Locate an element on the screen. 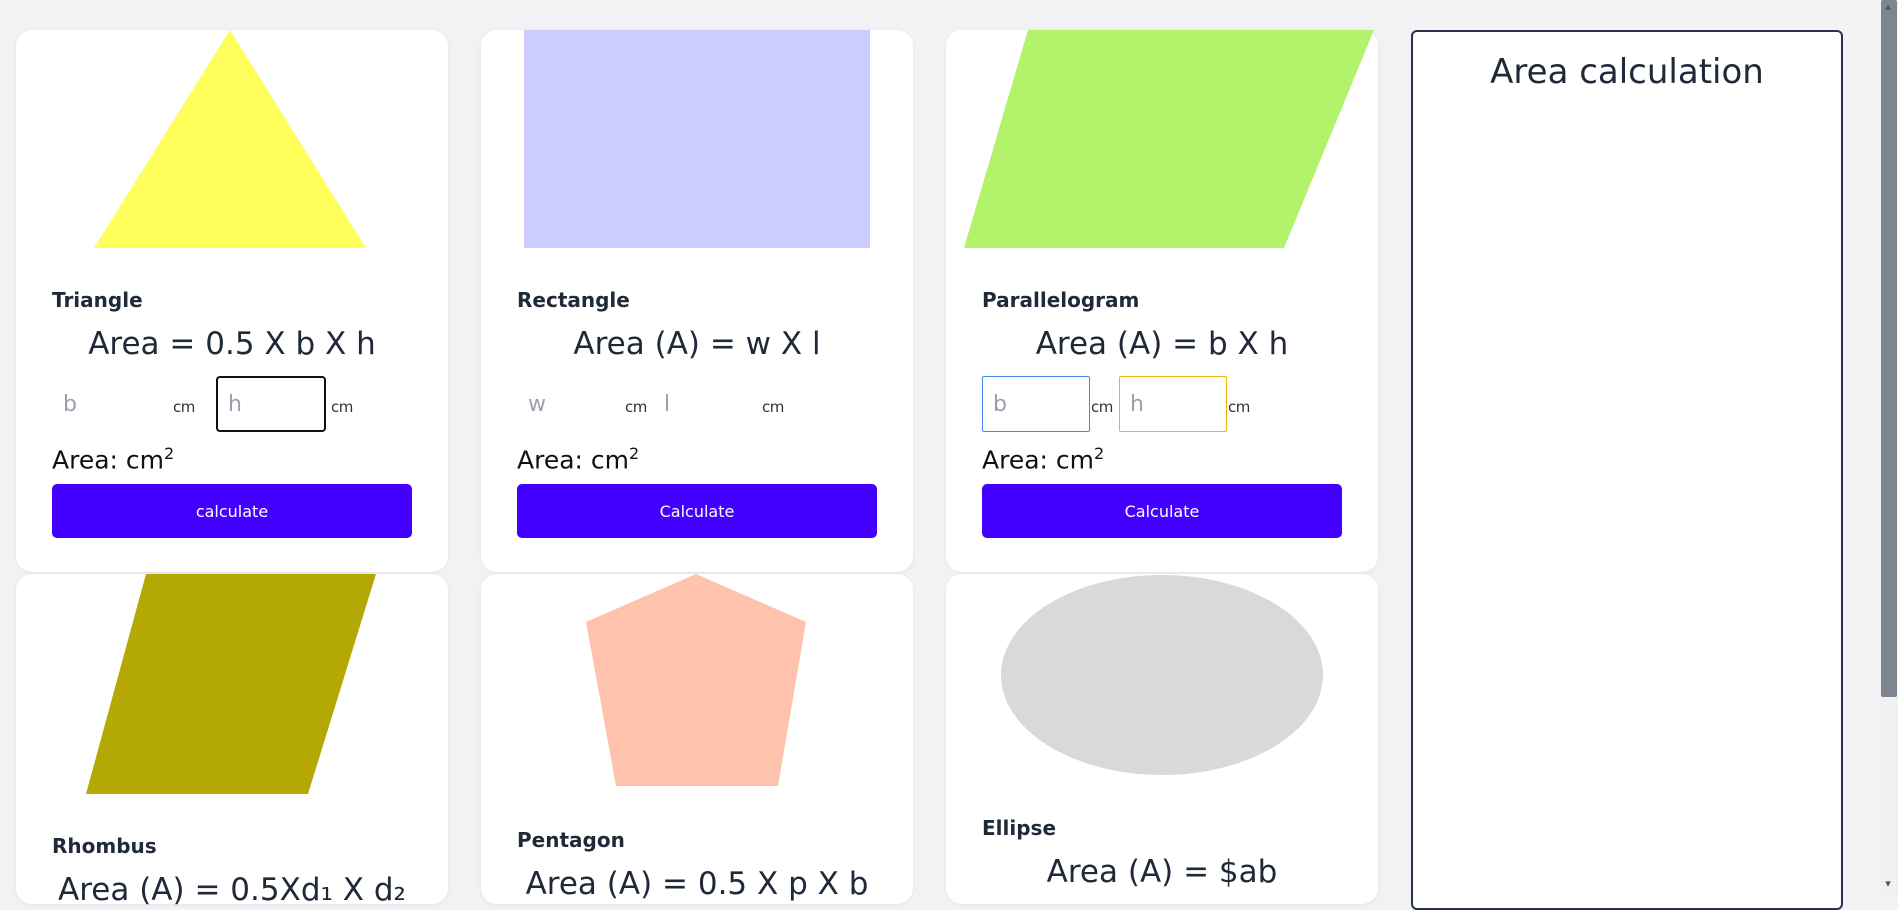  parallelogram-base-input is located at coordinates (1036, 404).